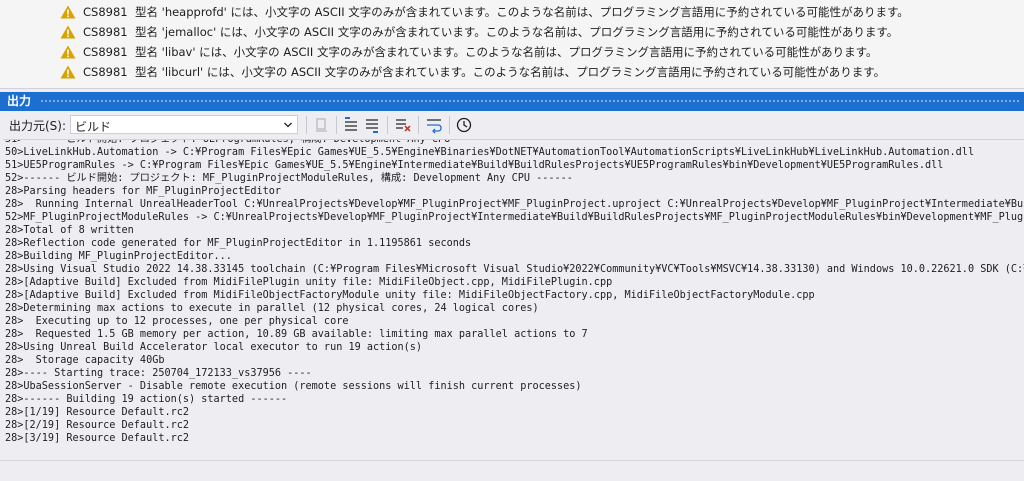  What do you see at coordinates (351, 125) in the screenshot?
I see `previous-message-icon` at bounding box center [351, 125].